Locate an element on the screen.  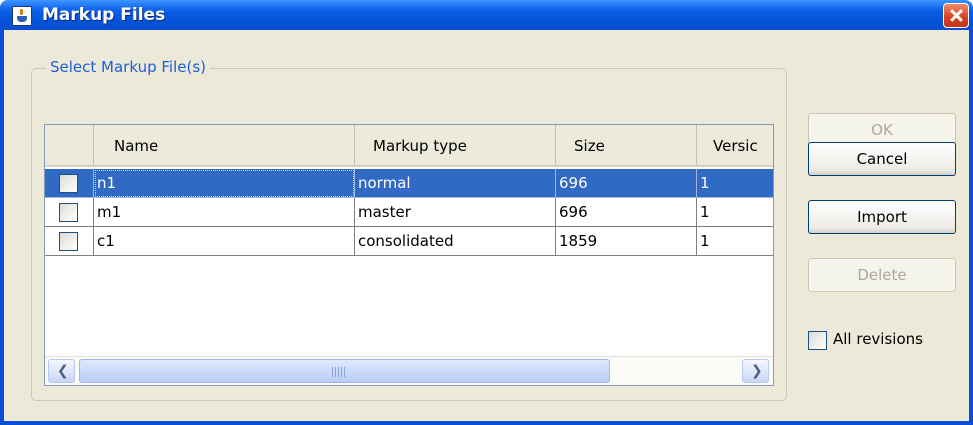
java-cup-steam is located at coordinates (21, 12).